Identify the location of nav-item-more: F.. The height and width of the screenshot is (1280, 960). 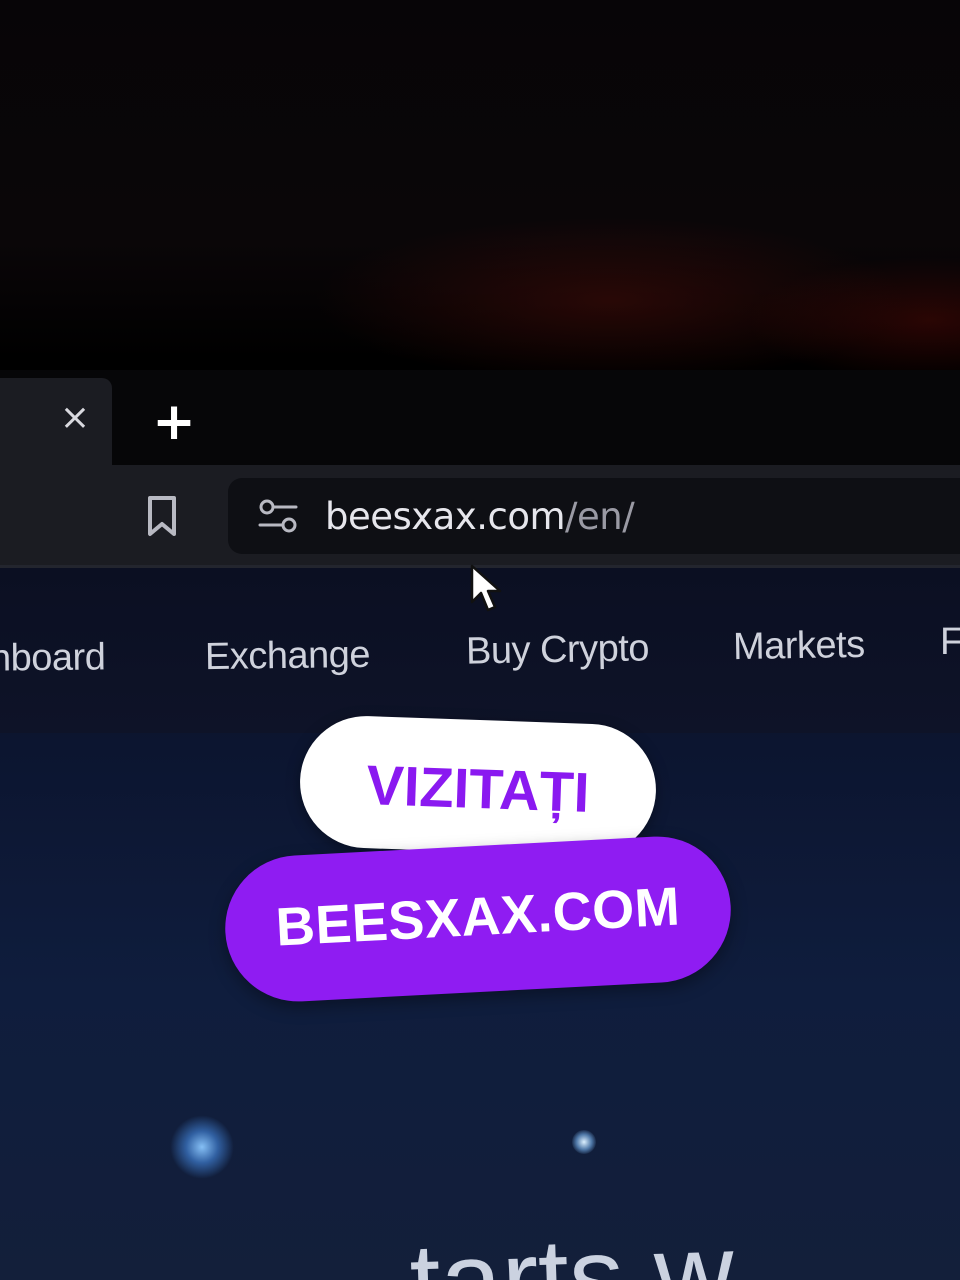
(950, 642).